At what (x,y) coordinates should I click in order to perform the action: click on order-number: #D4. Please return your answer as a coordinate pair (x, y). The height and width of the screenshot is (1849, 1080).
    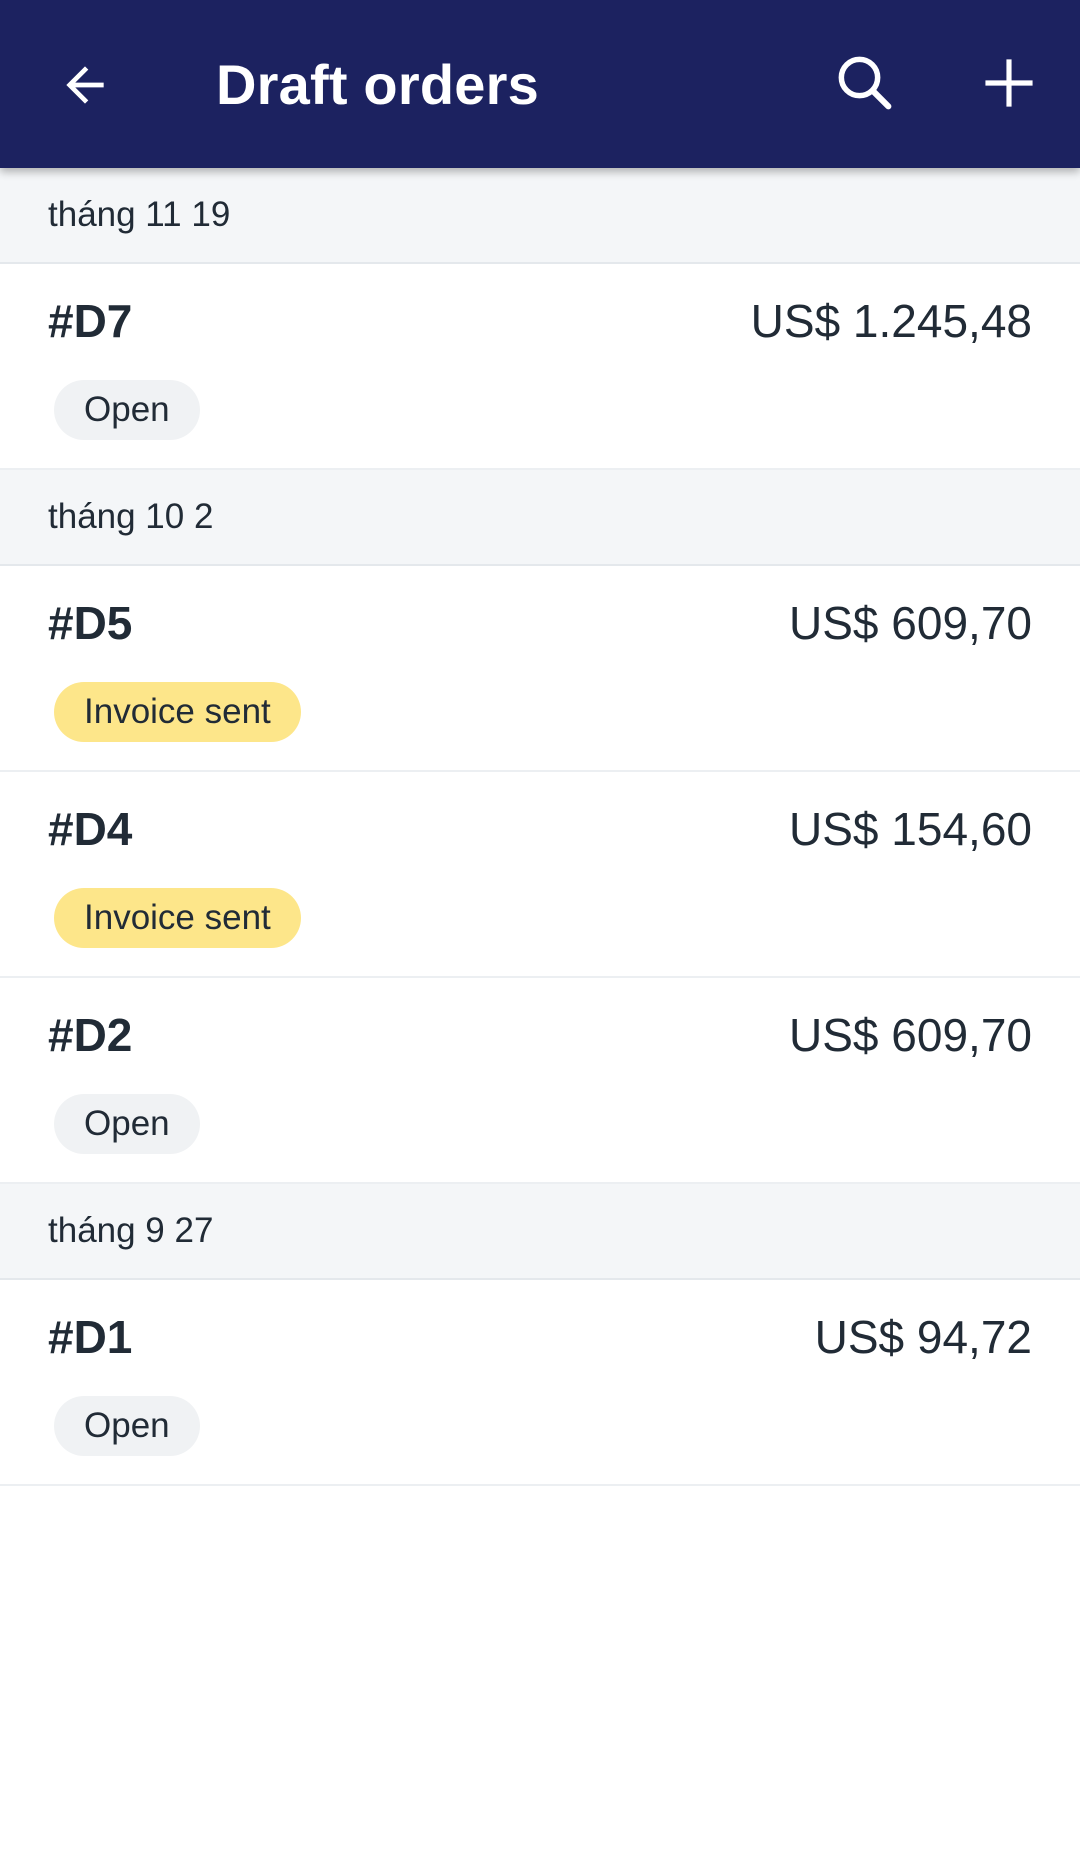
    Looking at the image, I should click on (90, 829).